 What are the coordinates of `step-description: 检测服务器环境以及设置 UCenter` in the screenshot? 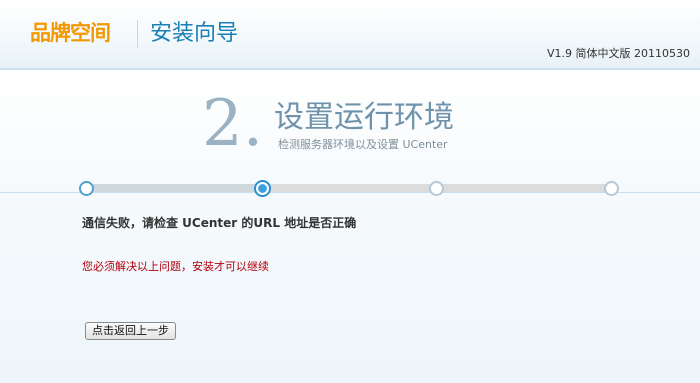 It's located at (363, 144).